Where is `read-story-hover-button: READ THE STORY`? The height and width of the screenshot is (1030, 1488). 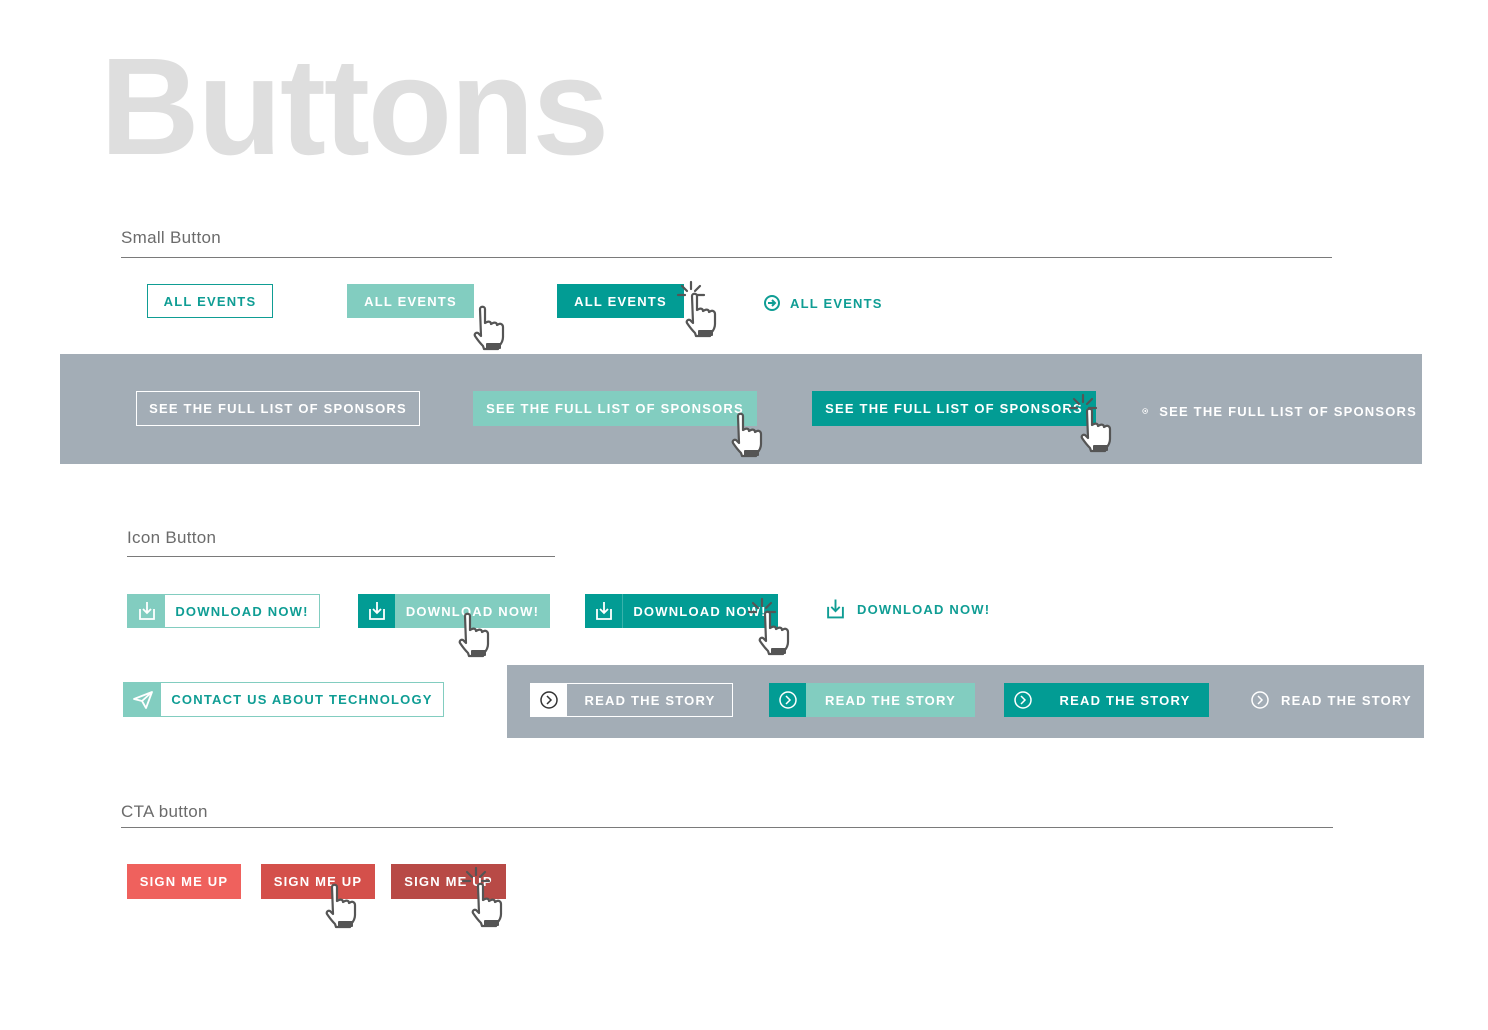
read-story-hover-button: READ THE STORY is located at coordinates (872, 700).